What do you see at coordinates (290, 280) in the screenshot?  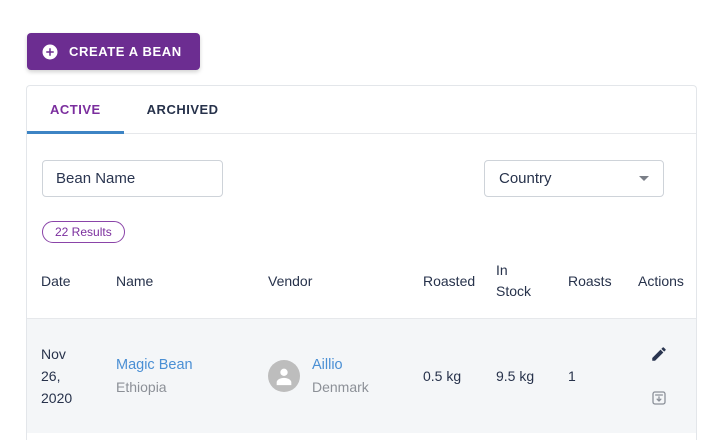 I see `col-header-vendor: Vendor` at bounding box center [290, 280].